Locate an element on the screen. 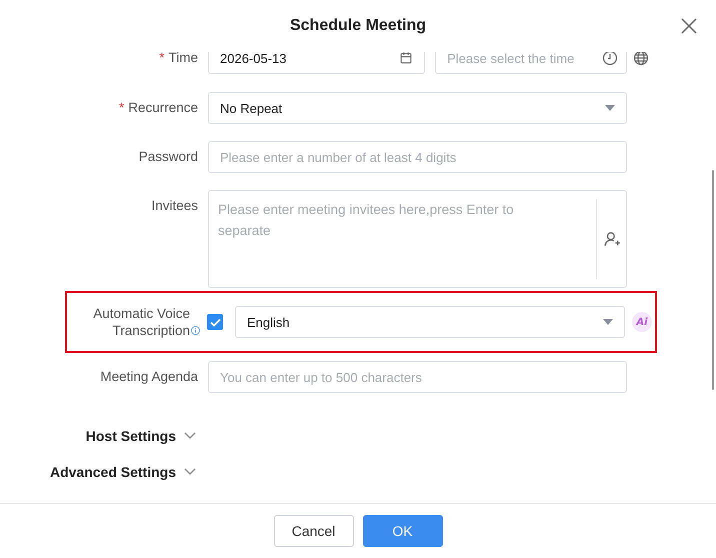 Image resolution: width=716 pixels, height=558 pixels. field-label: Automatic Voice Transcription is located at coordinates (141, 322).